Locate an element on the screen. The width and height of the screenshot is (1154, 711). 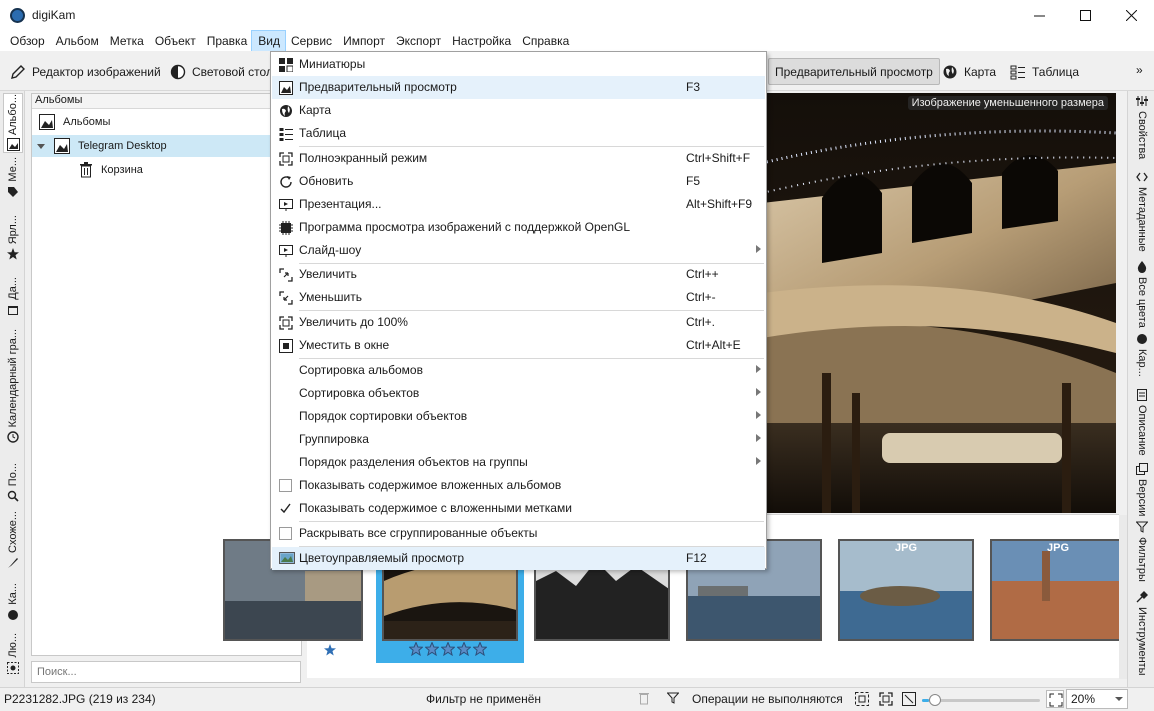
menu-item-label: Увеличить is located at coordinates (328, 274).